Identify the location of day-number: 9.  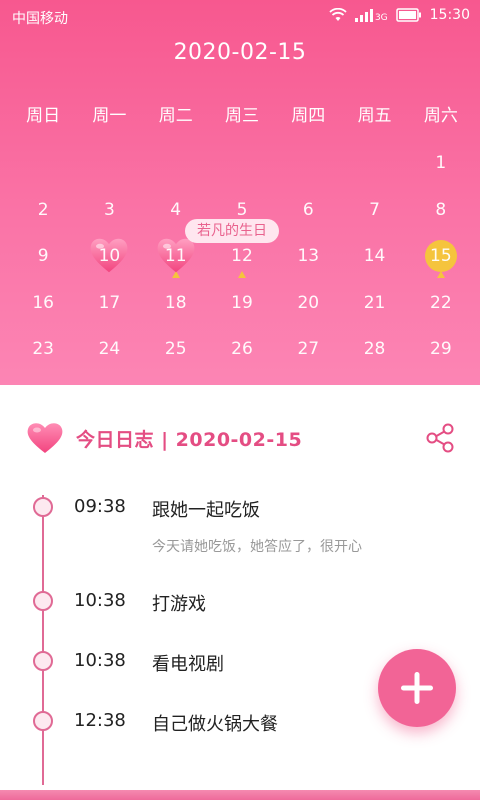
(43, 256).